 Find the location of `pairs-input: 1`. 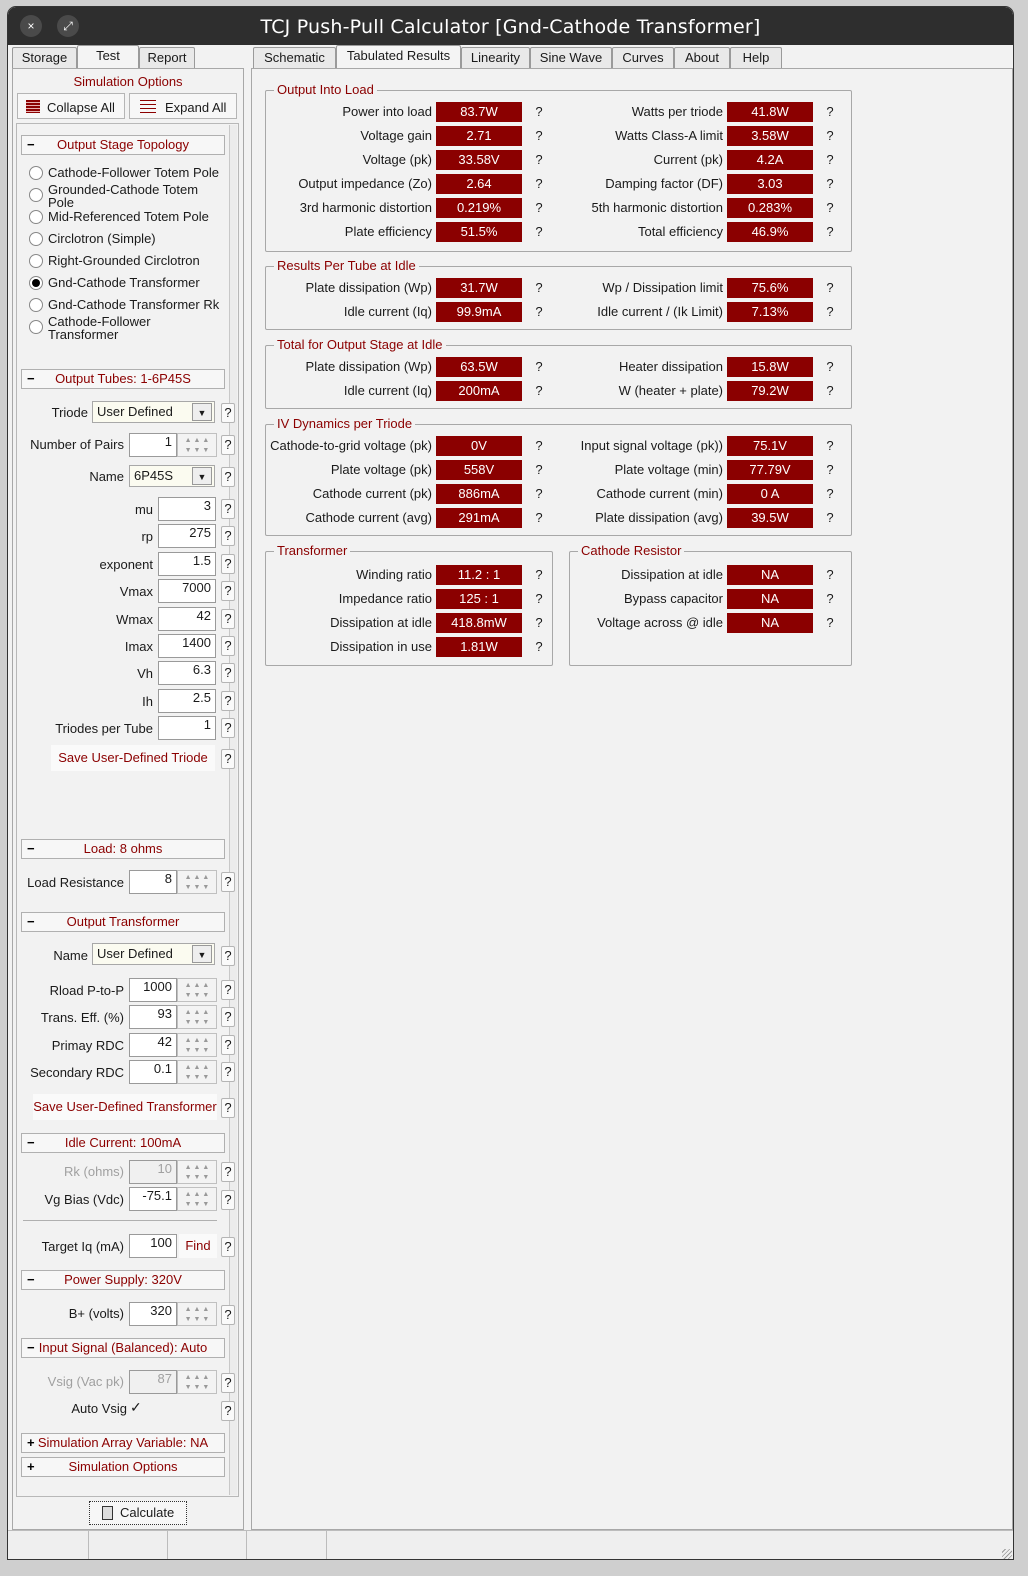

pairs-input: 1 is located at coordinates (153, 445).